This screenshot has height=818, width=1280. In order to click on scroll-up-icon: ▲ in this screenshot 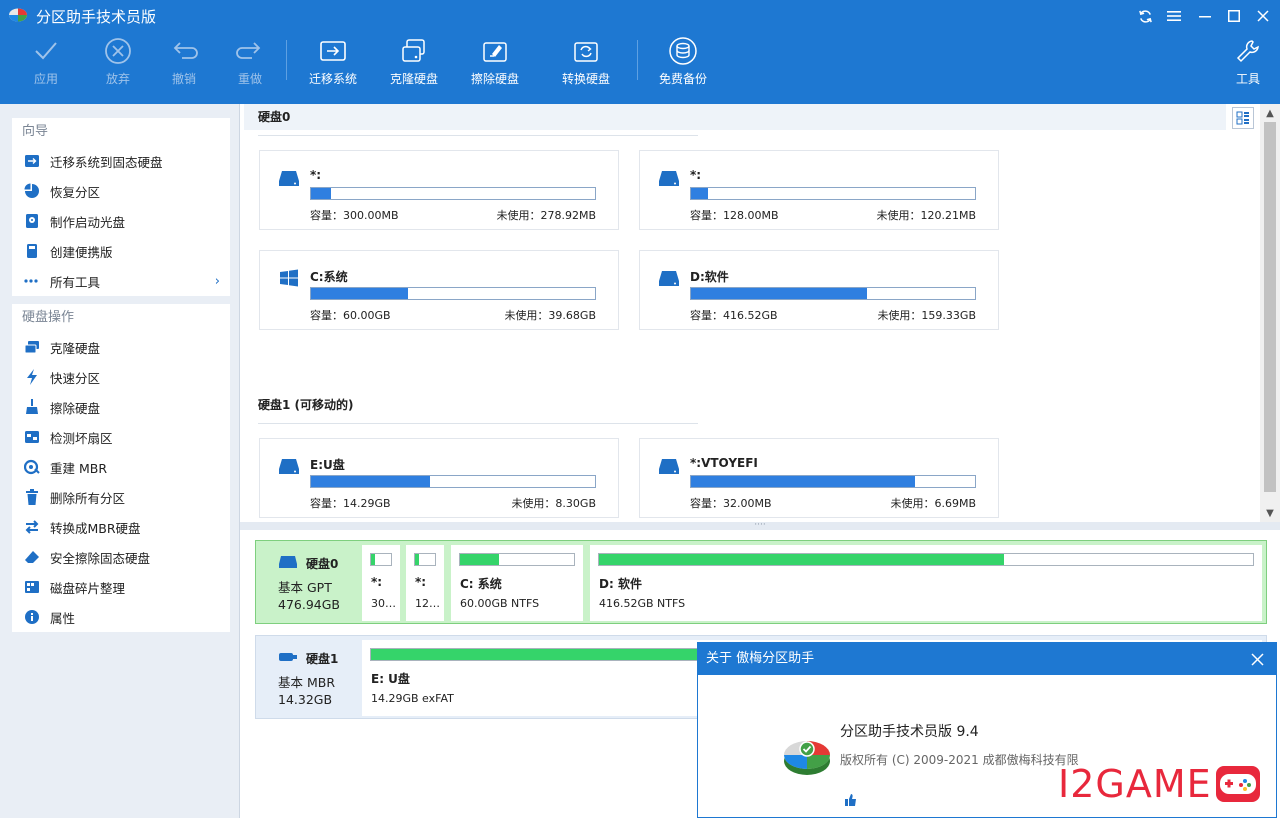, I will do `click(1270, 113)`.